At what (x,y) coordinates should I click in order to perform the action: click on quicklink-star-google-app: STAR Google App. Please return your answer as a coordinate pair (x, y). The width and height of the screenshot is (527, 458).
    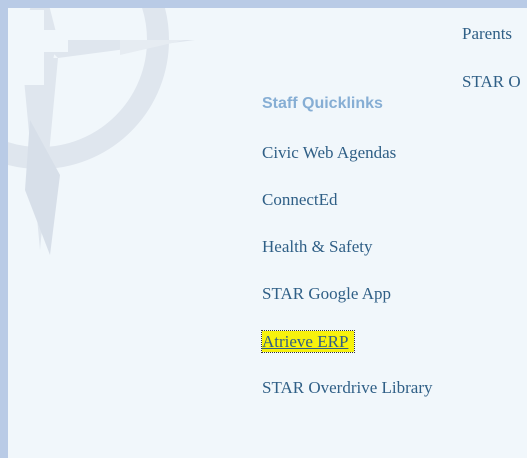
    Looking at the image, I should click on (326, 294).